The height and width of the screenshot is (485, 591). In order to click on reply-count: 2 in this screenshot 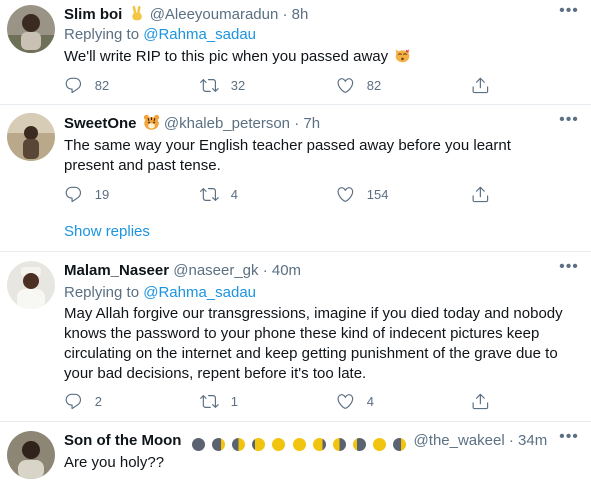, I will do `click(98, 401)`.